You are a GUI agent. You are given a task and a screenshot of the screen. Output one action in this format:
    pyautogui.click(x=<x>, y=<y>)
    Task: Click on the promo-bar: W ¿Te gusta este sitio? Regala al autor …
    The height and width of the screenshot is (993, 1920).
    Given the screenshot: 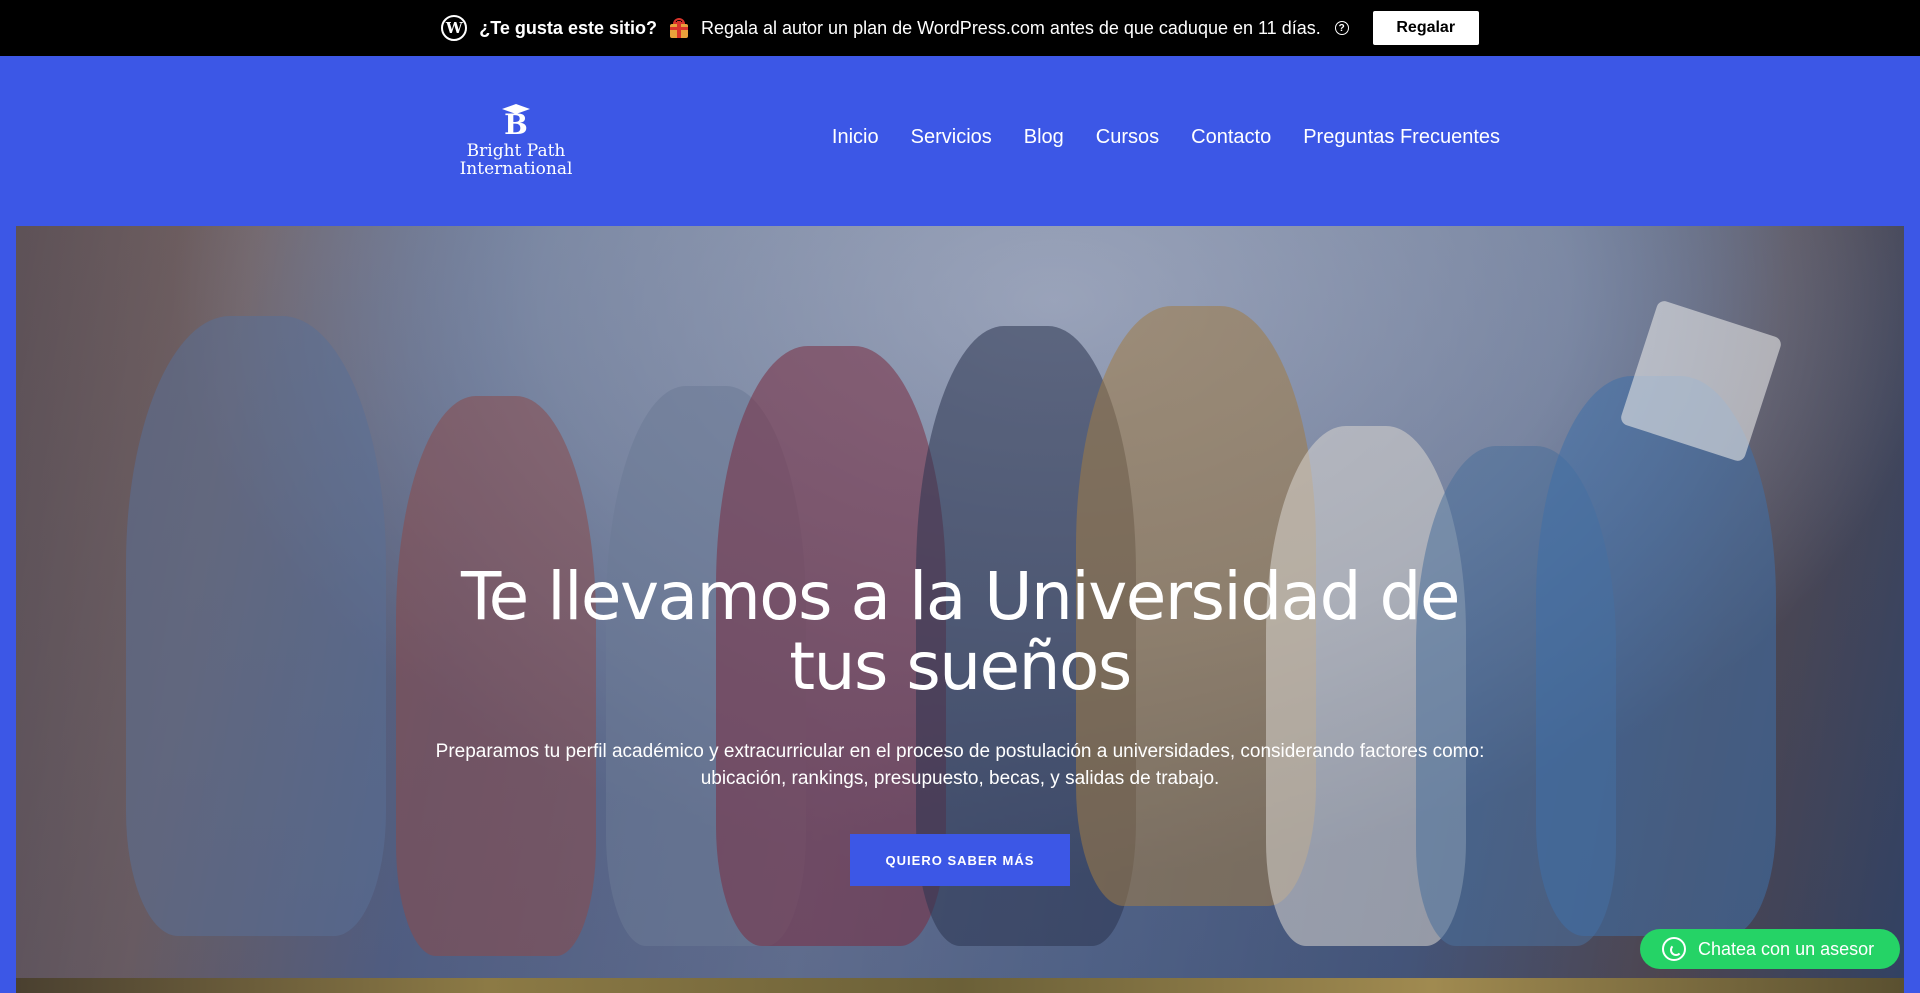 What is the action you would take?
    pyautogui.click(x=960, y=28)
    